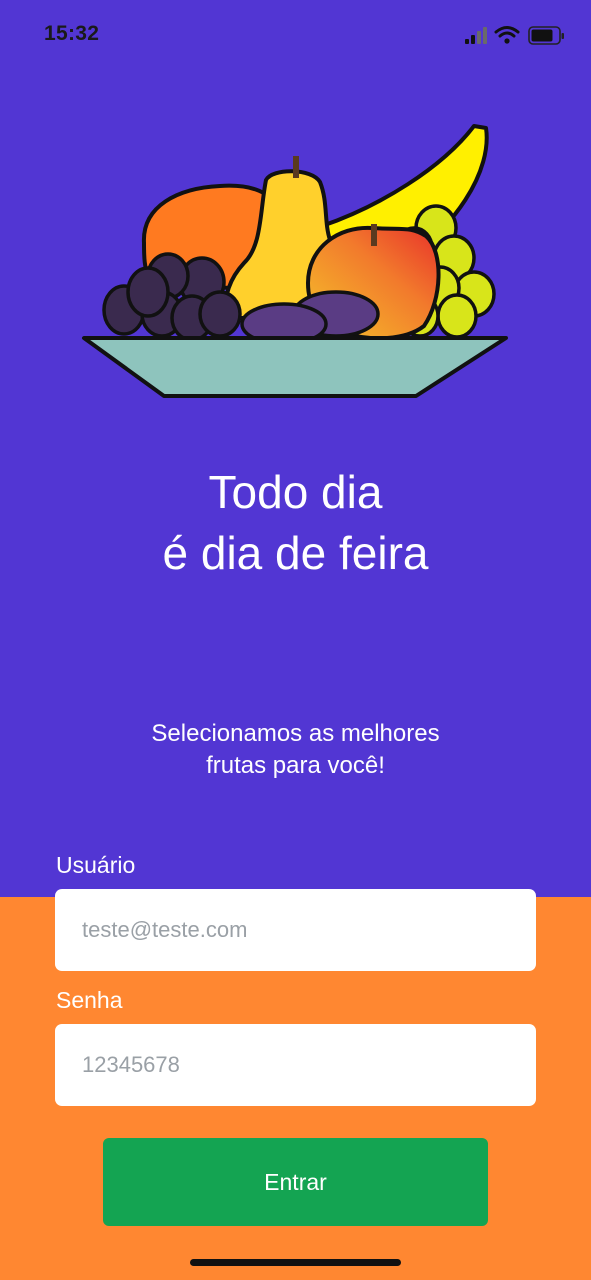 The height and width of the screenshot is (1280, 591). Describe the element at coordinates (295, 1065) in the screenshot. I see `password-input` at that location.